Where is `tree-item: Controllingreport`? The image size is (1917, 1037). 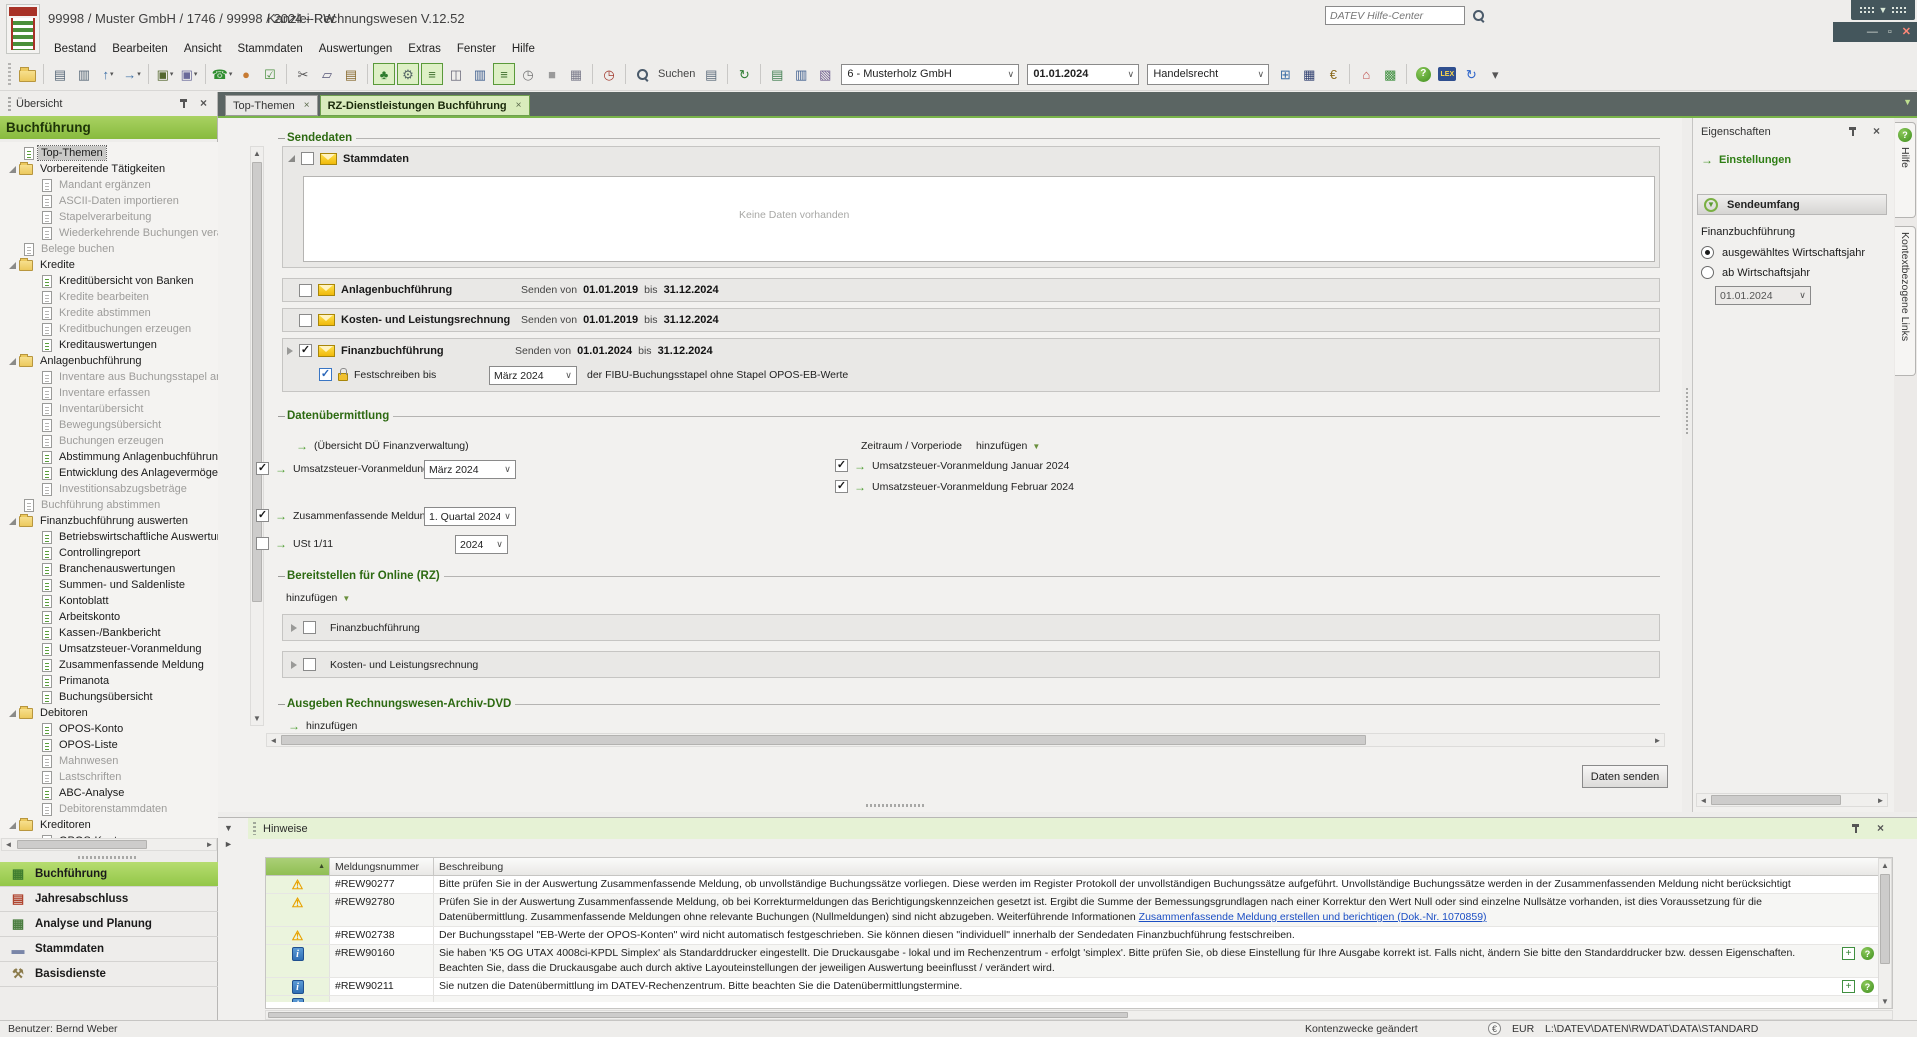 tree-item: Controllingreport is located at coordinates (109, 553).